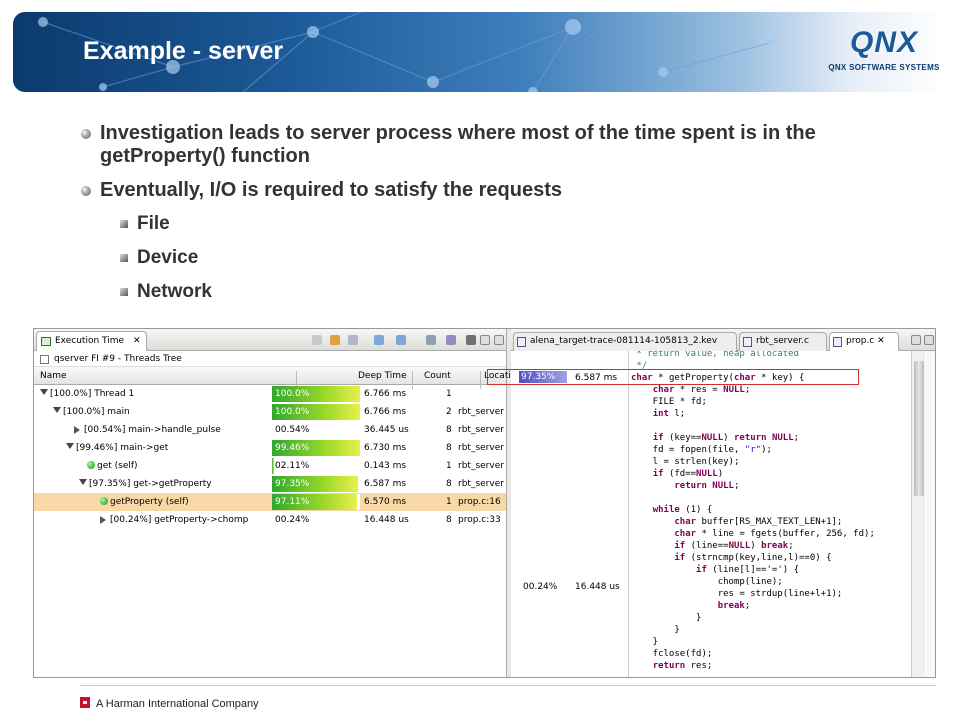 This screenshot has height=720, width=960. Describe the element at coordinates (292, 484) in the screenshot. I see `percent-label: 97.35%` at that location.